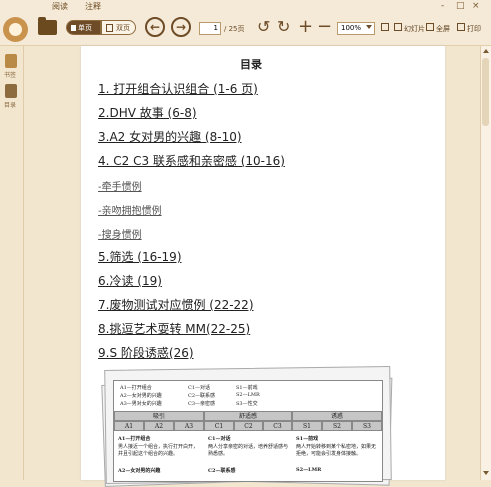  What do you see at coordinates (120, 233) in the screenshot?
I see `toc-subentry: -搜身惯例` at bounding box center [120, 233].